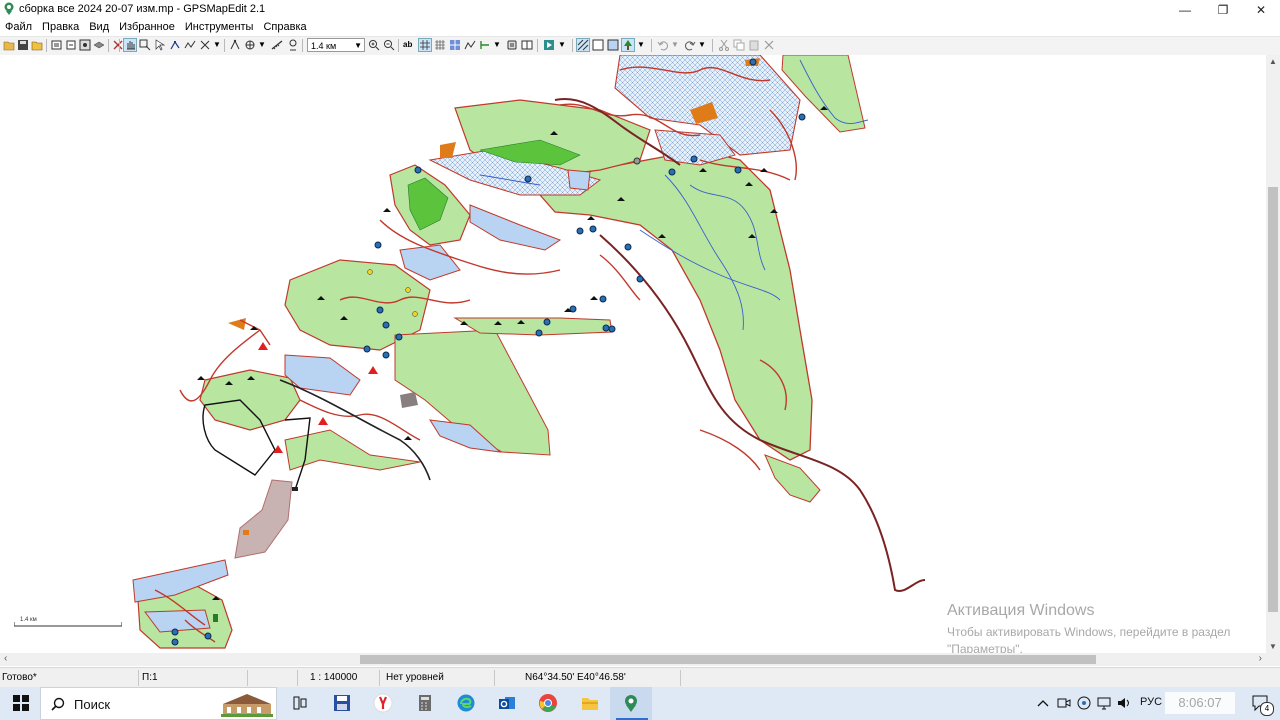 The image size is (1280, 720). I want to click on delete-icon, so click(769, 45).